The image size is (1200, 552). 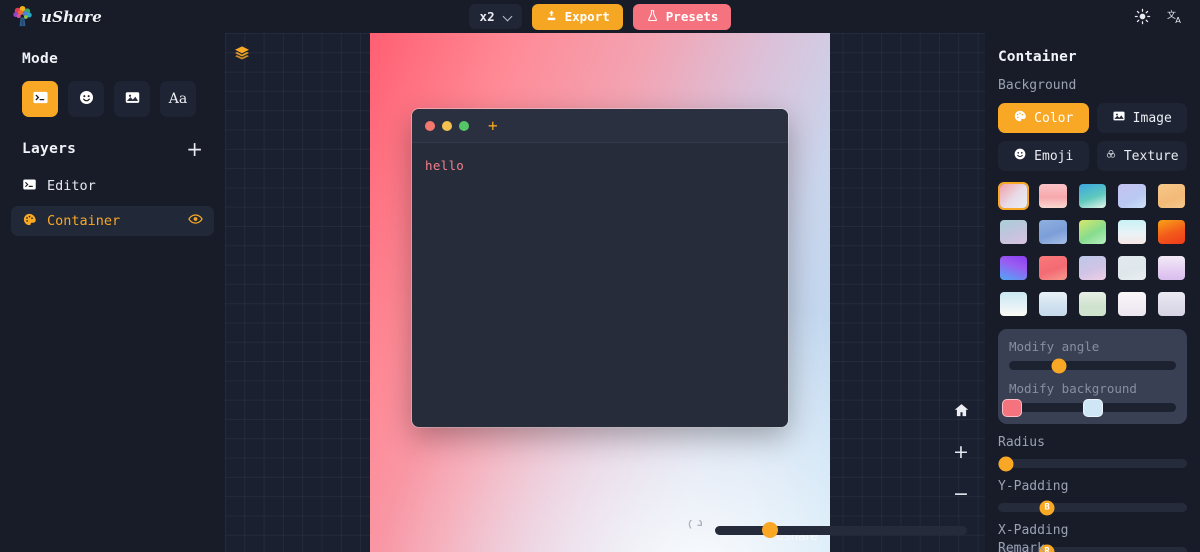 I want to click on palette-icon, so click(x=1020, y=118).